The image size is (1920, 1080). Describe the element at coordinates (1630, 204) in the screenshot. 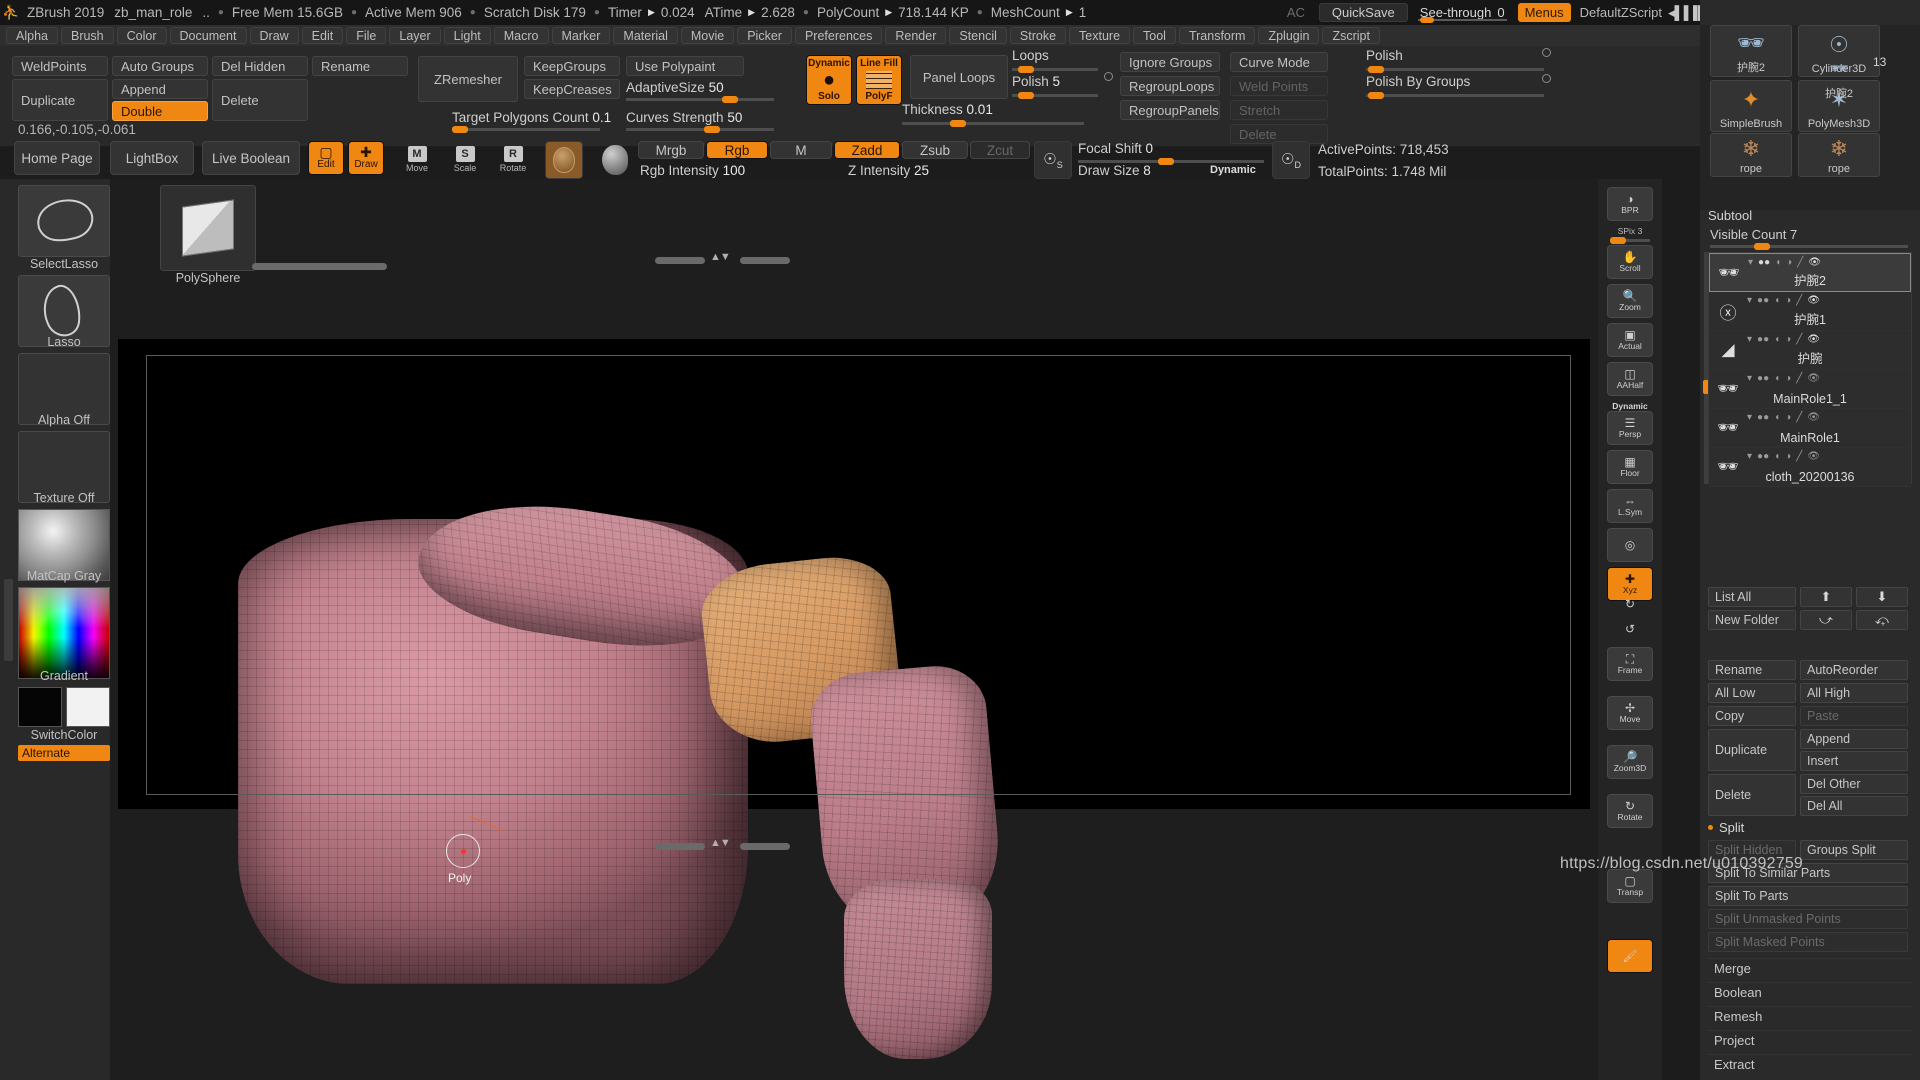

I see `bpr-button: ◑ BPR` at that location.